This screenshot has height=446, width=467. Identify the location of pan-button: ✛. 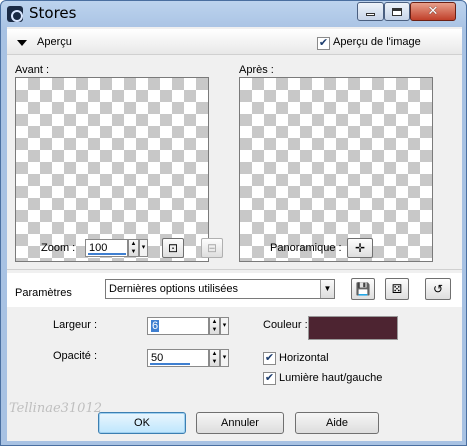
(360, 248).